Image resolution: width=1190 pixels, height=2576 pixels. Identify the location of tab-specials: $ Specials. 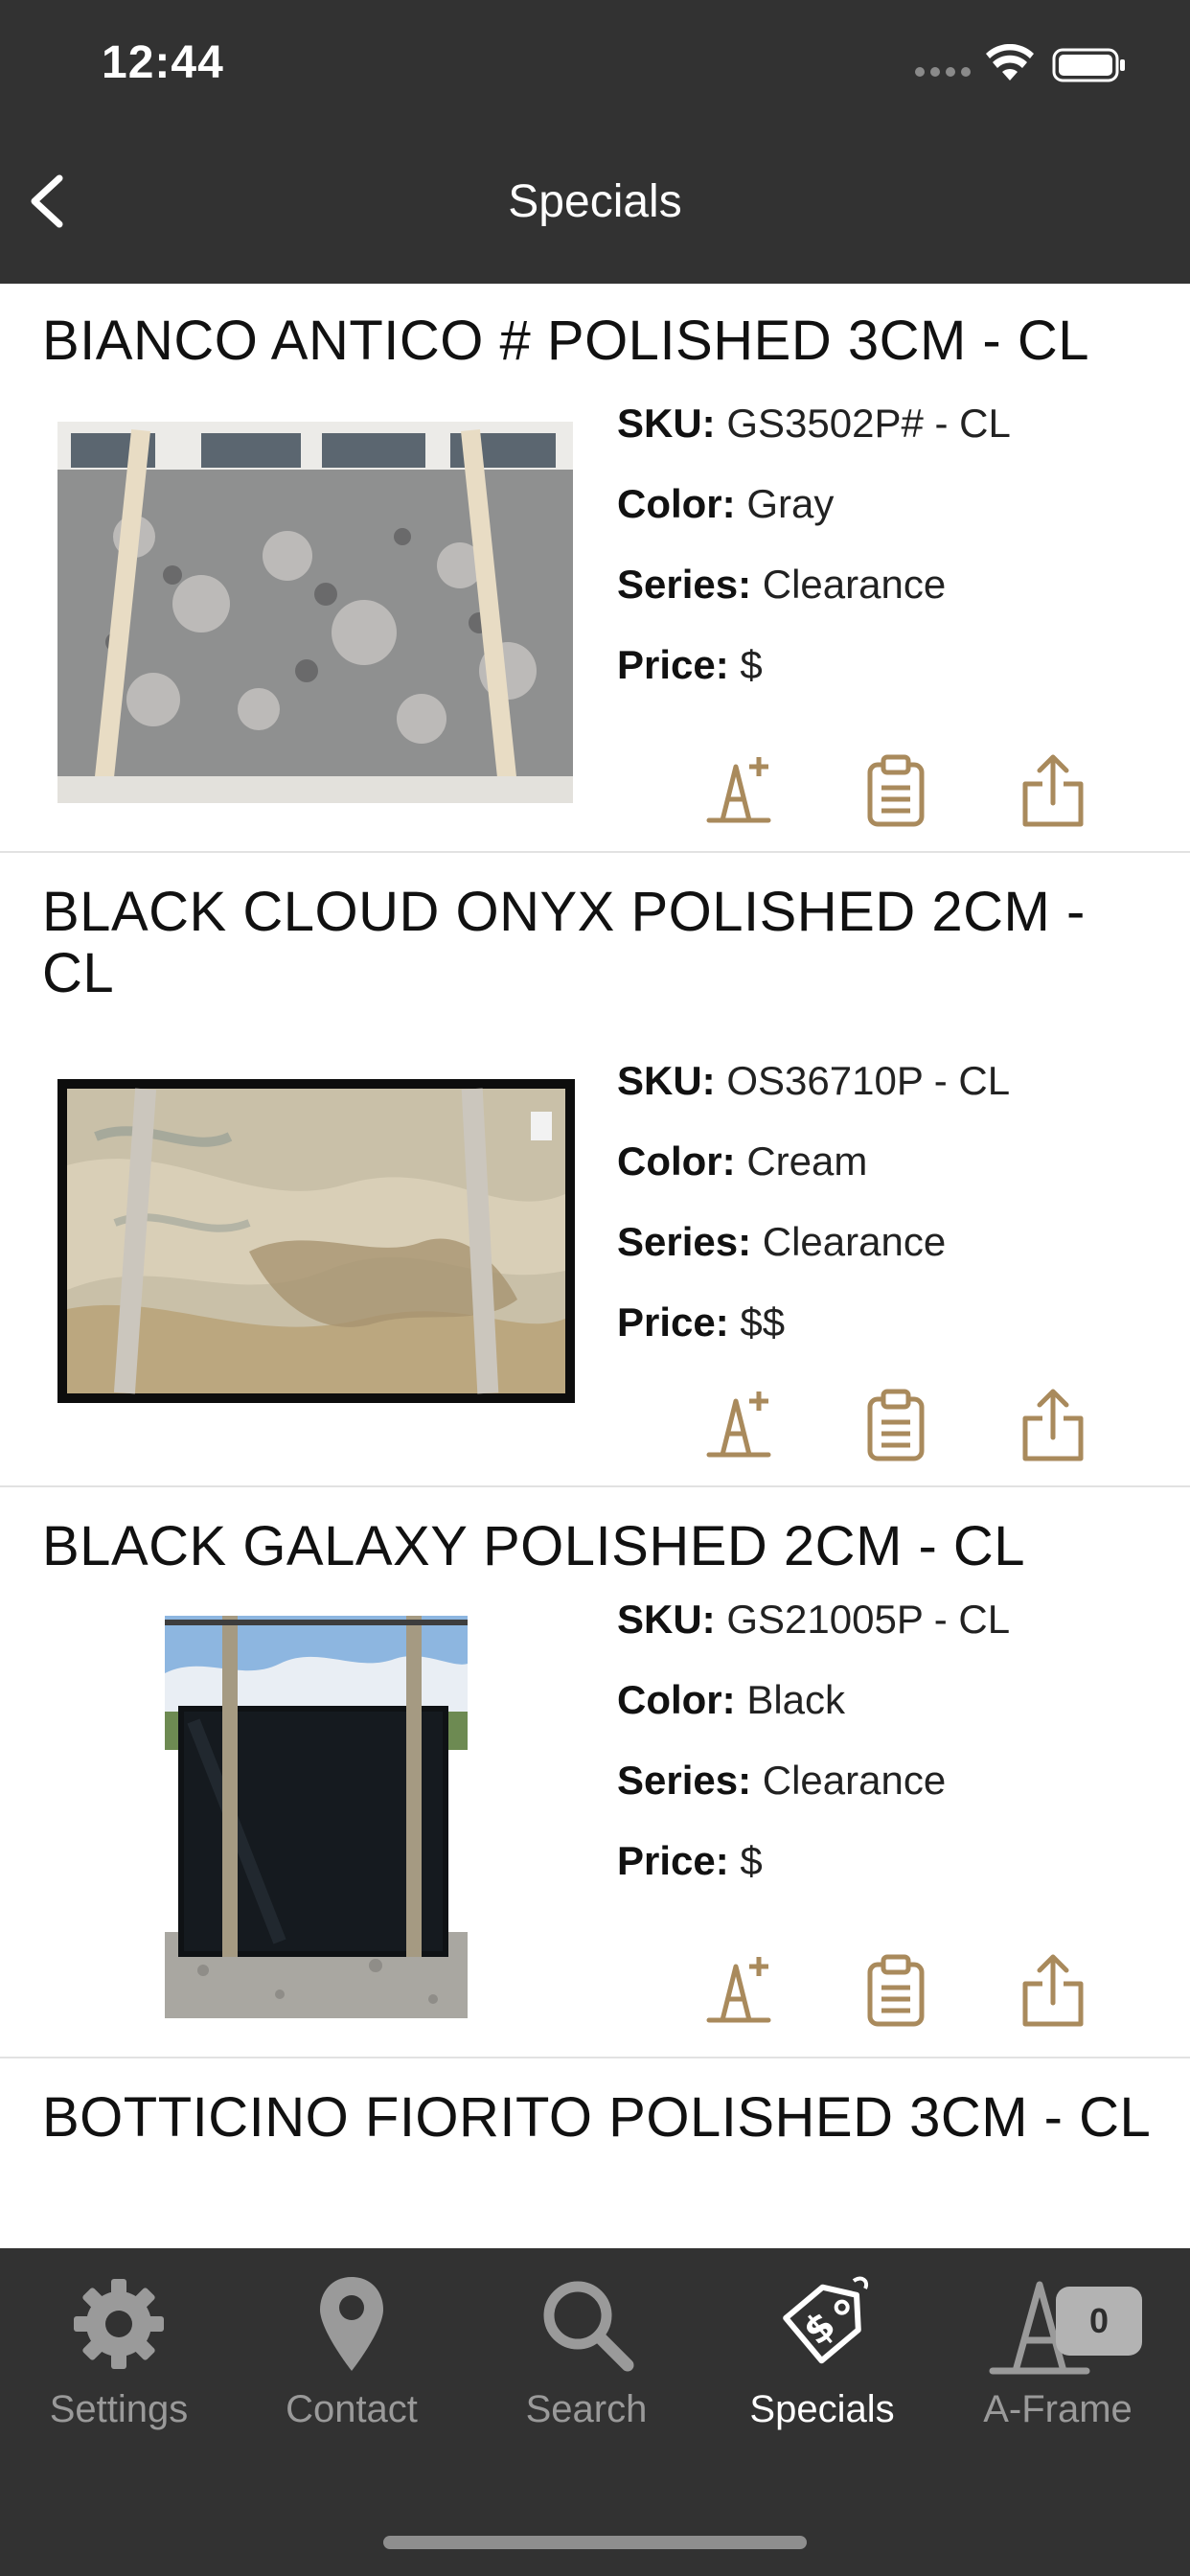
(822, 2358).